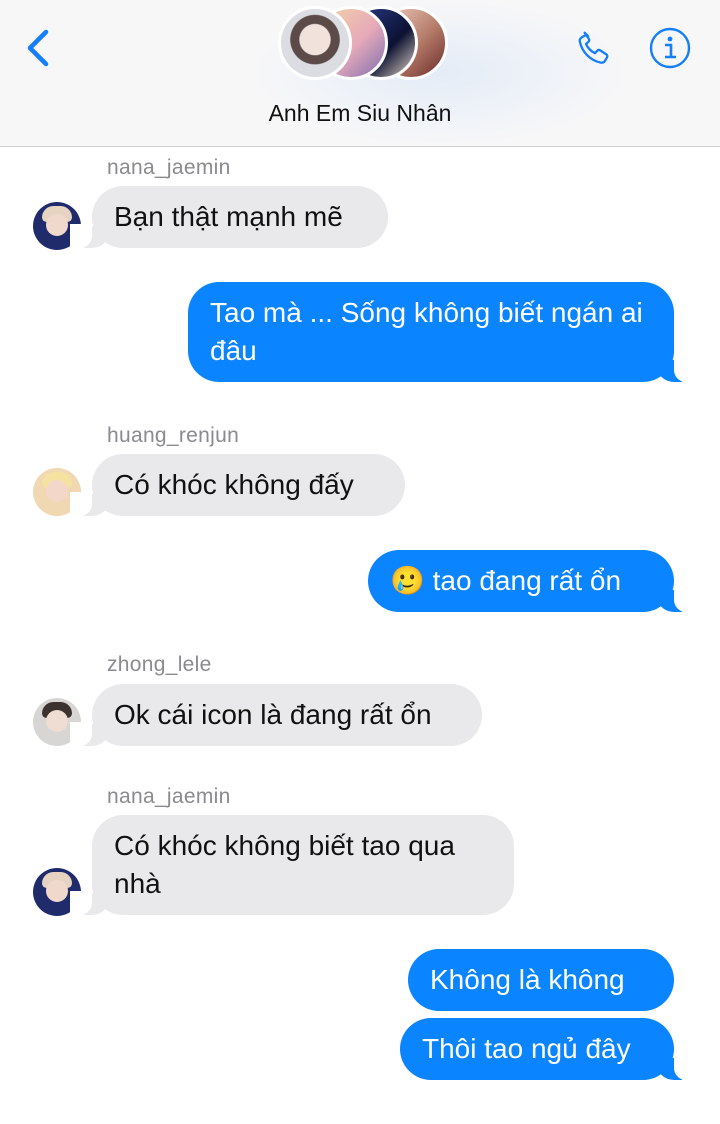 Image resolution: width=720 pixels, height=1124 pixels. I want to click on message-bubble-outgoing: Không là không, so click(541, 980).